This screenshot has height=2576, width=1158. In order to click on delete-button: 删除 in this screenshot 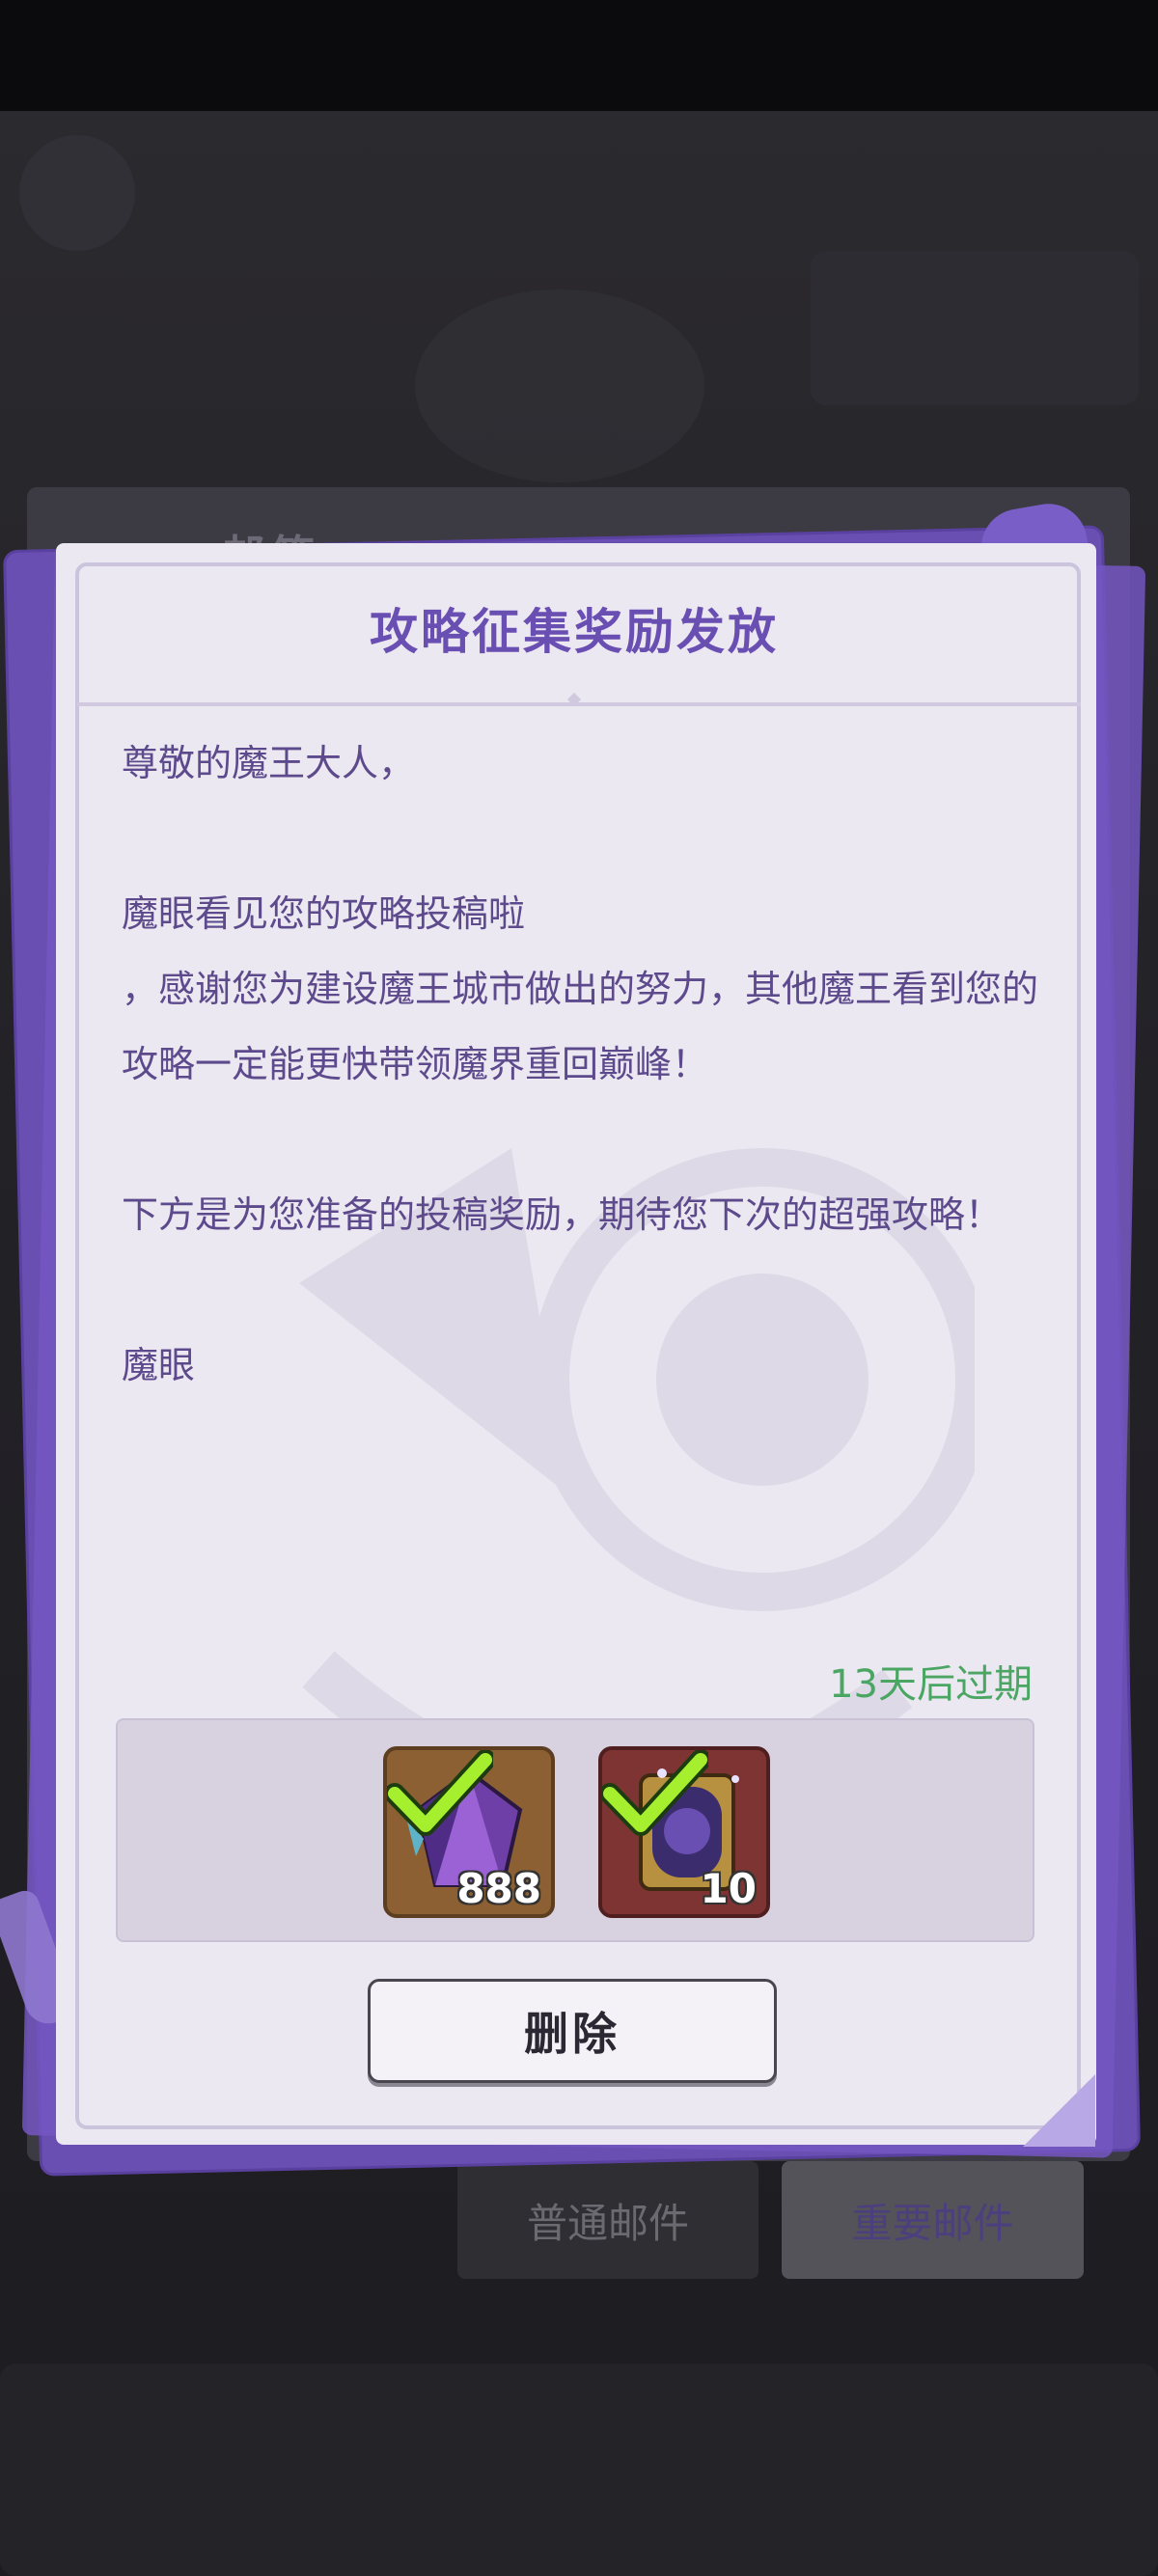, I will do `click(572, 2031)`.